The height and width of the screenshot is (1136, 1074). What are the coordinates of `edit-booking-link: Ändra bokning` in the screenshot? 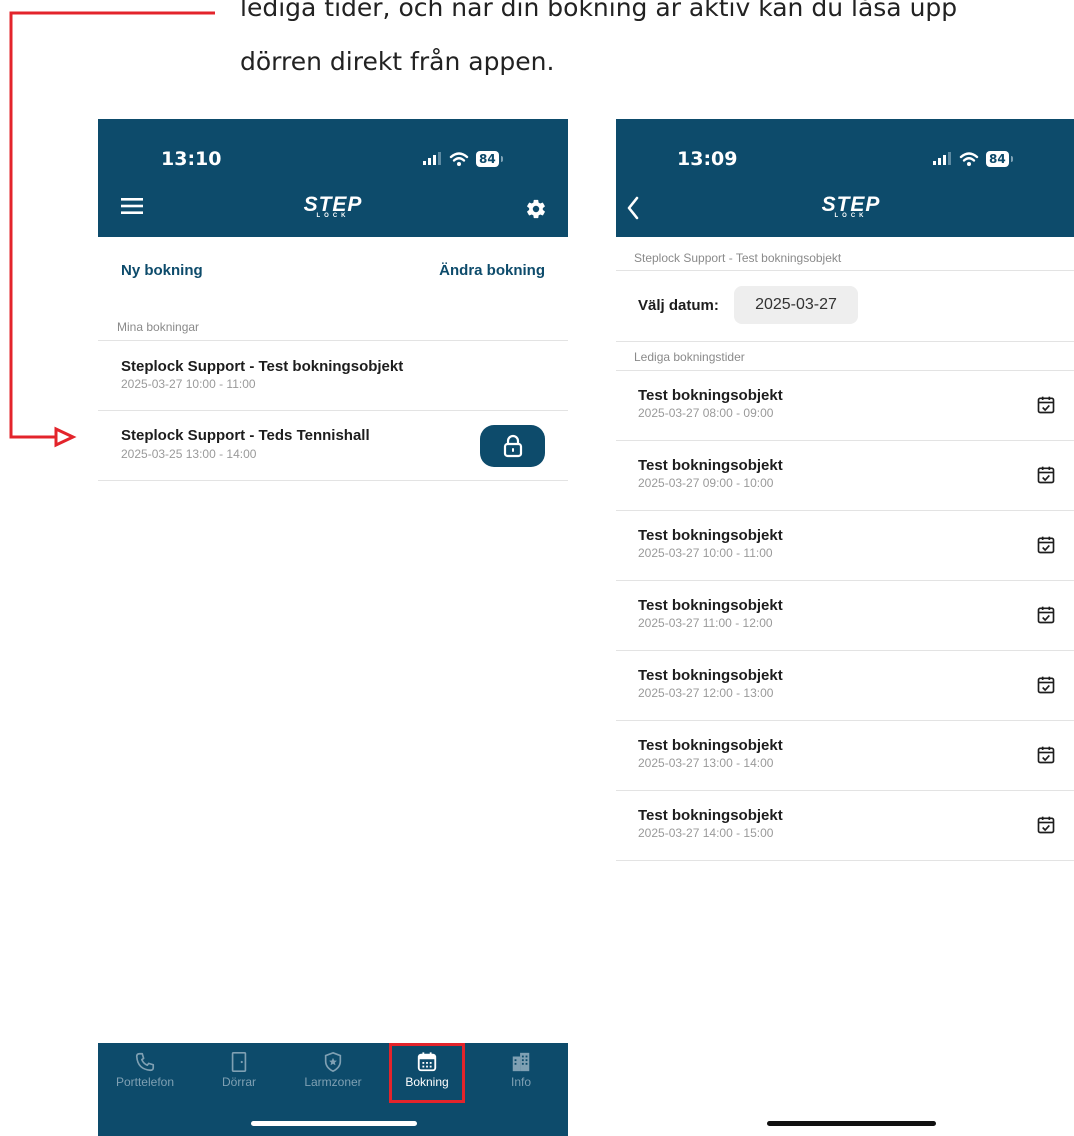 It's located at (492, 270).